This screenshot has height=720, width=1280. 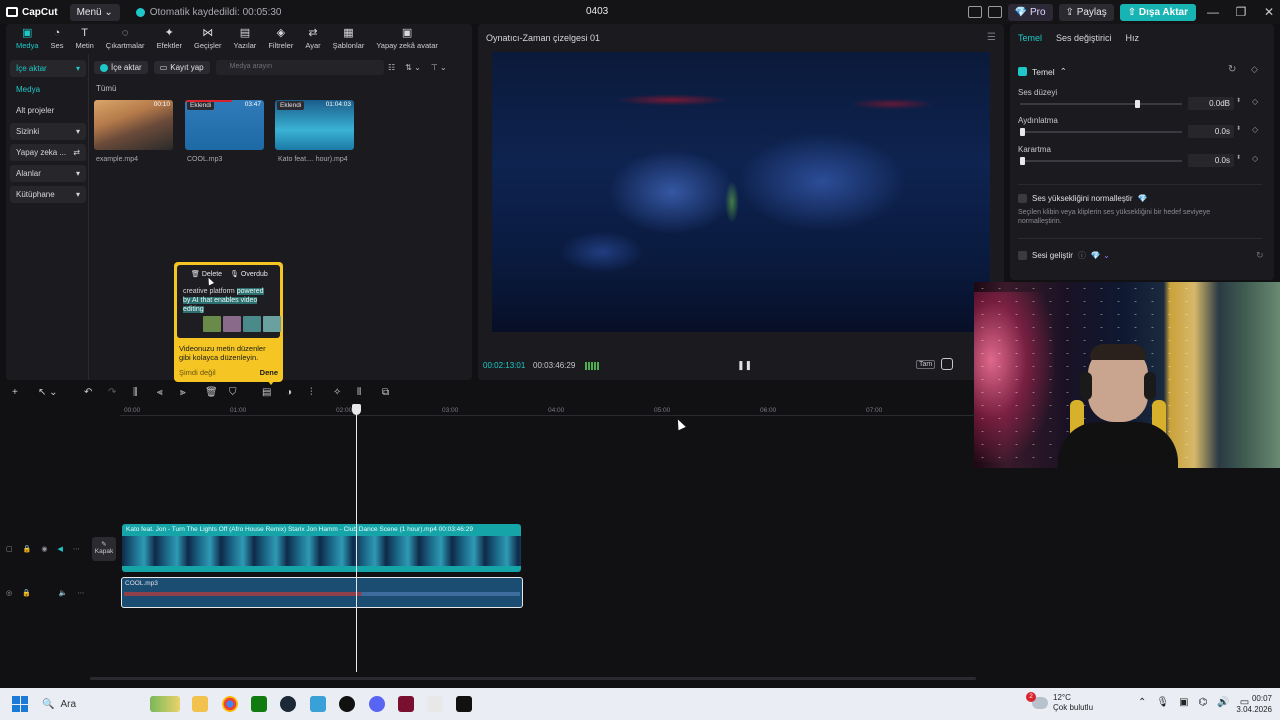 What do you see at coordinates (259, 704) in the screenshot?
I see `xbox-icon` at bounding box center [259, 704].